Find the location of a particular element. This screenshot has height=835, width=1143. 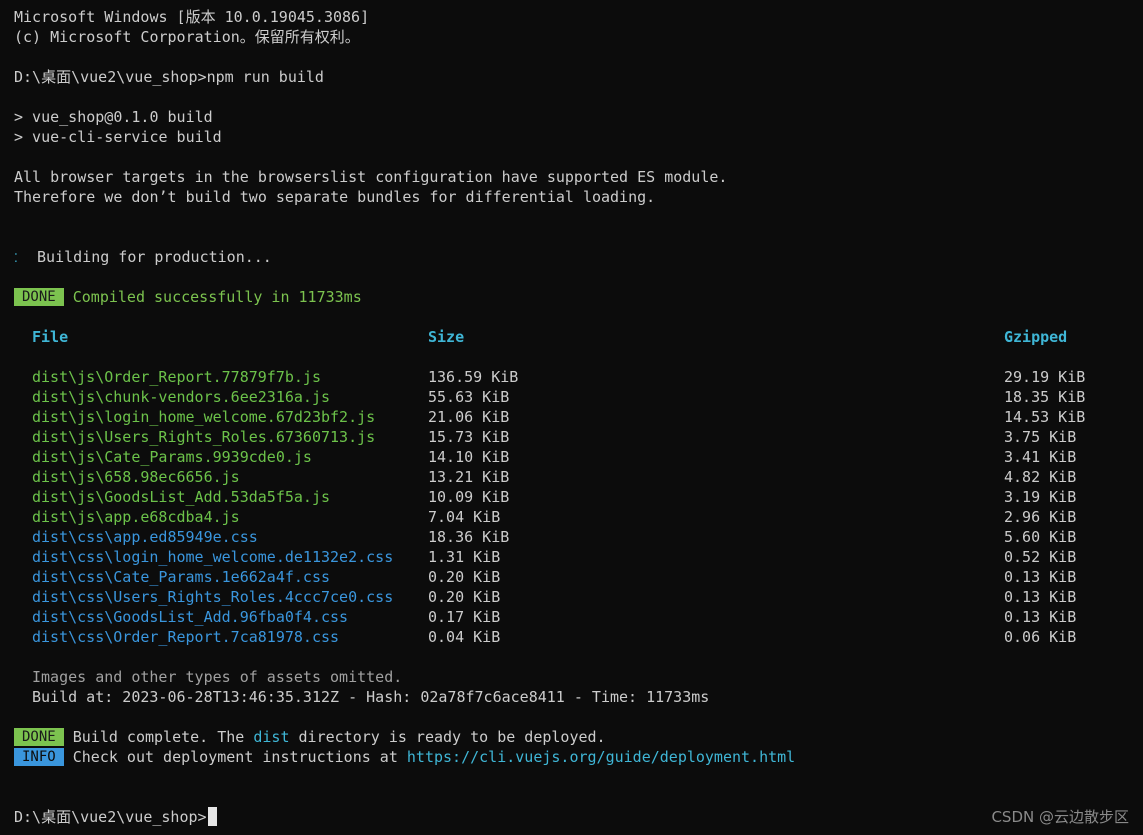

dist-word: dist is located at coordinates (271, 737).